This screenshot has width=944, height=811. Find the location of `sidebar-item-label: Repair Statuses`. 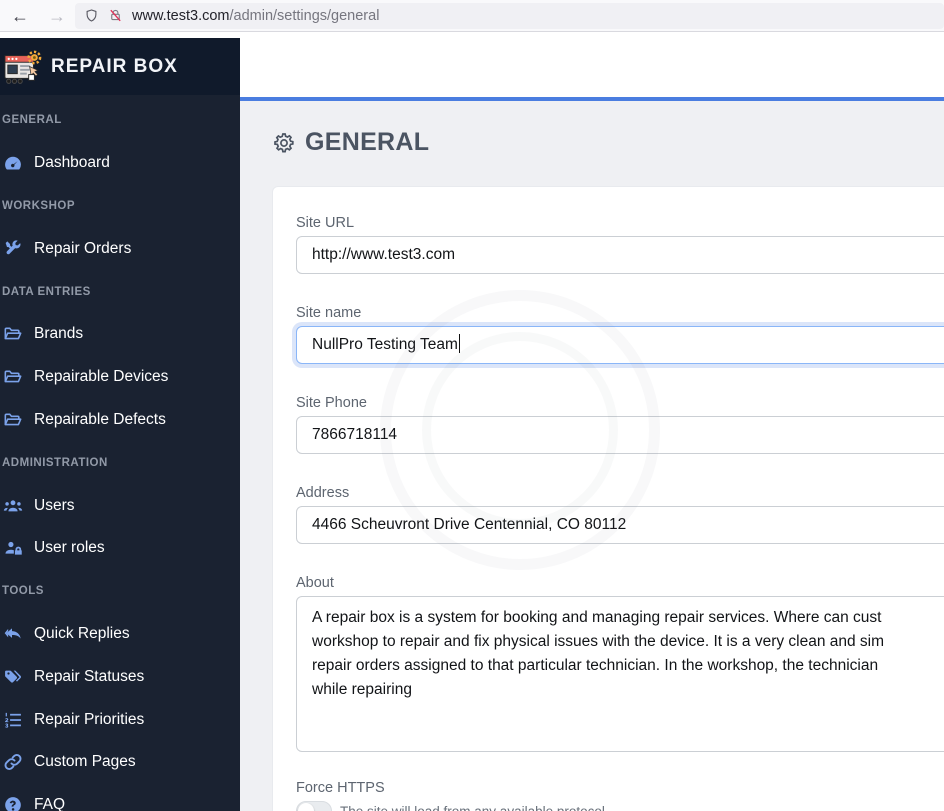

sidebar-item-label: Repair Statuses is located at coordinates (89, 676).